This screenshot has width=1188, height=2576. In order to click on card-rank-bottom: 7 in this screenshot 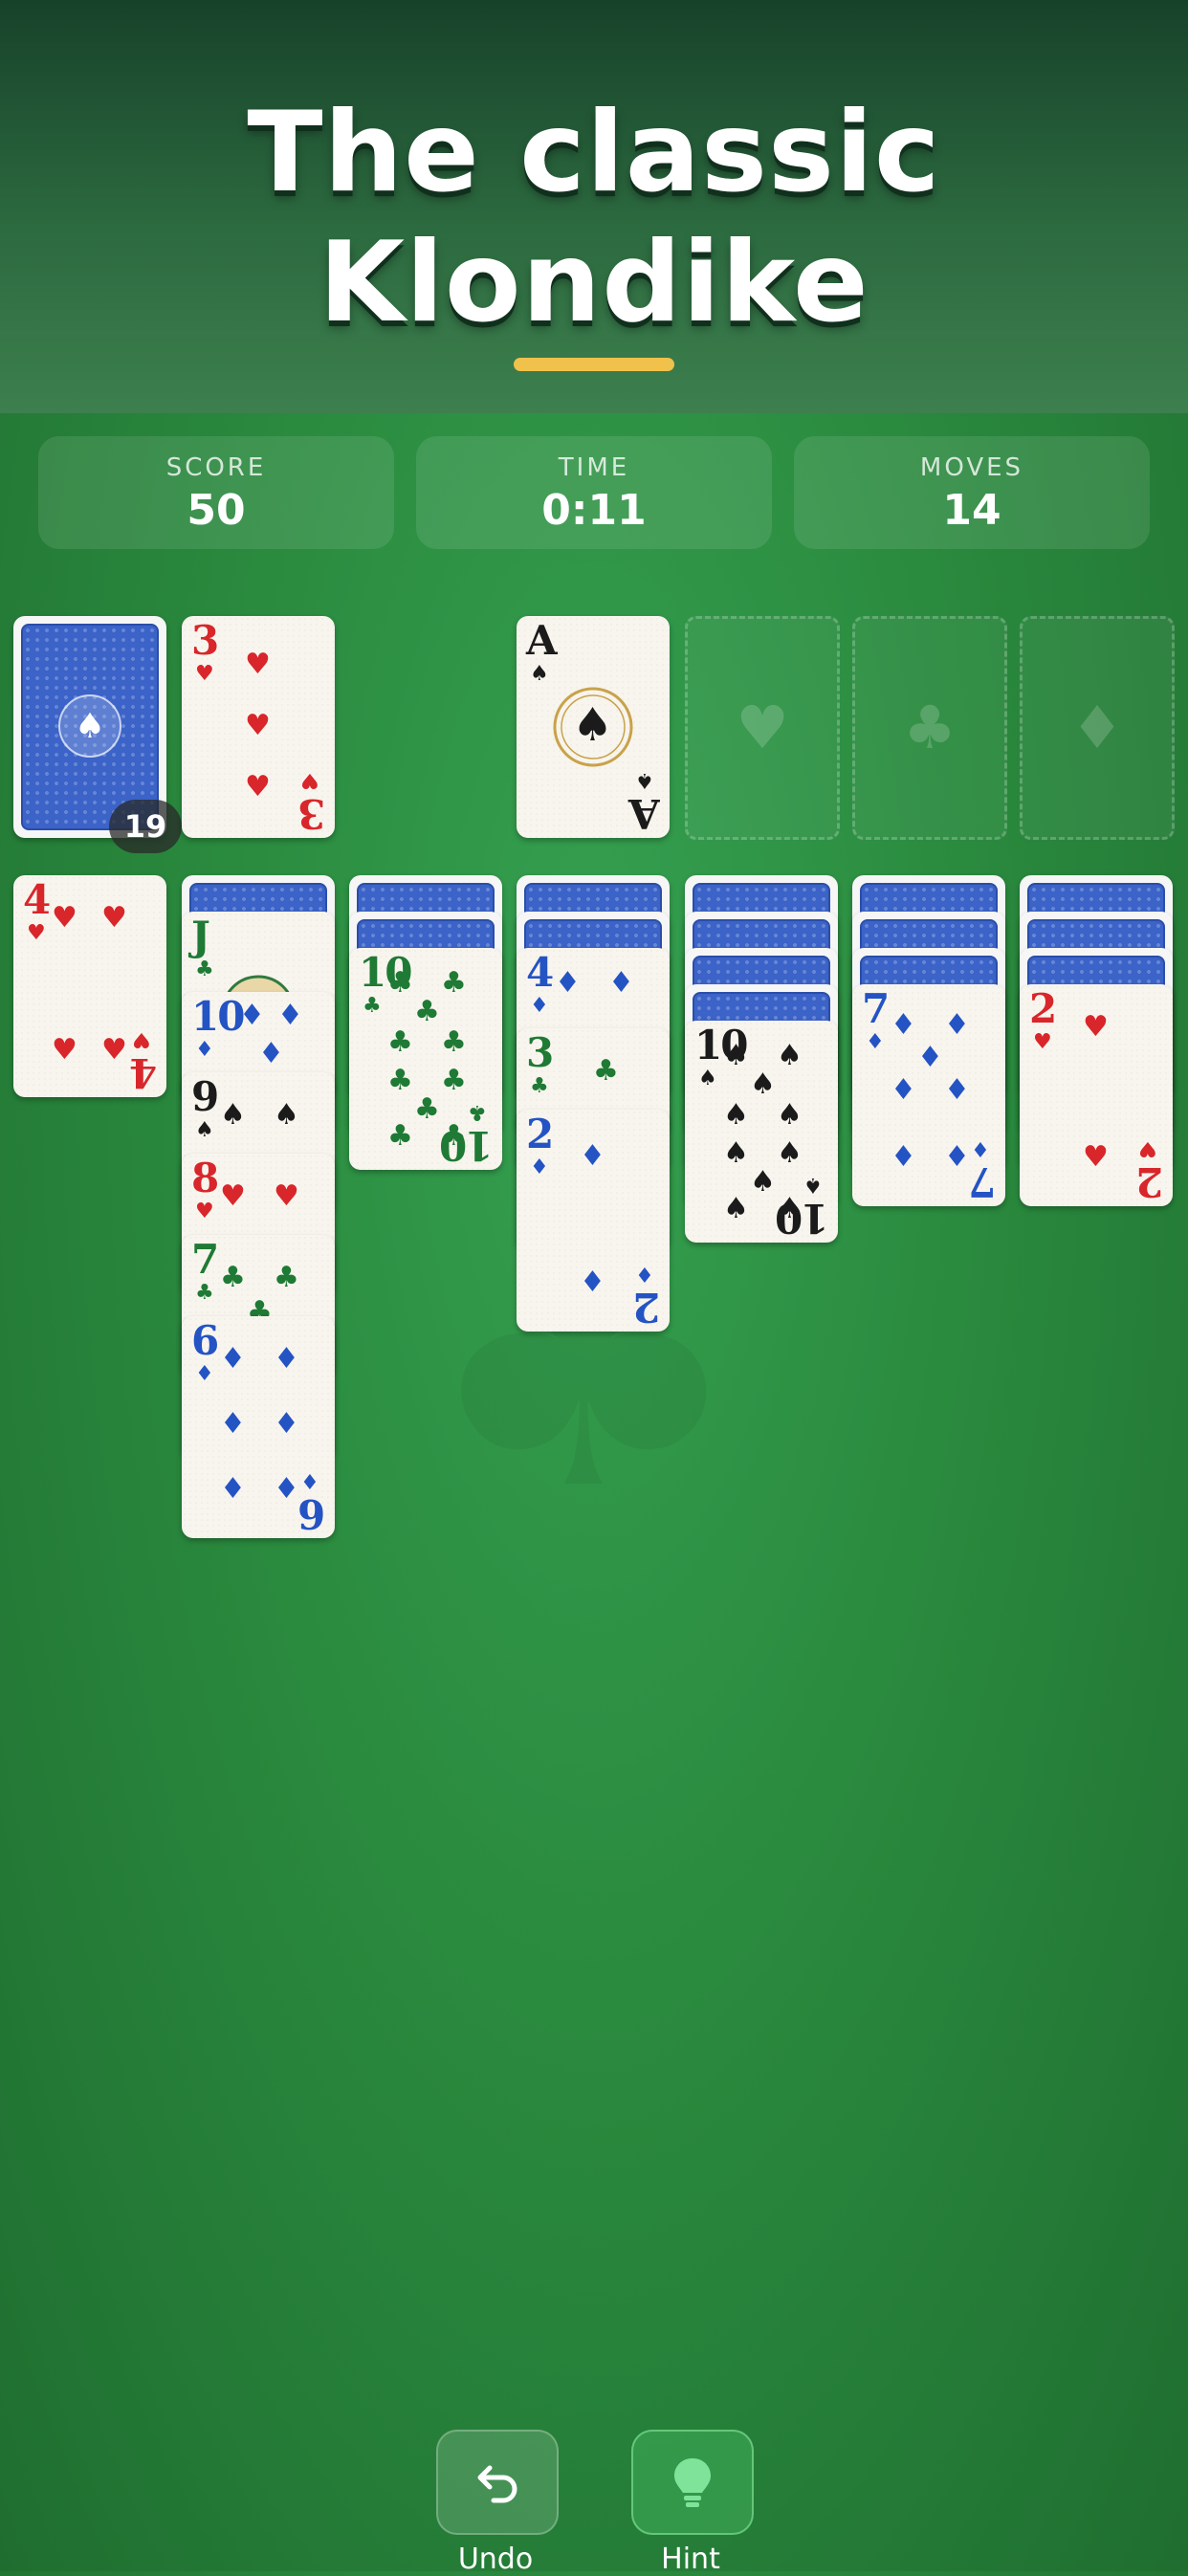, I will do `click(982, 1182)`.